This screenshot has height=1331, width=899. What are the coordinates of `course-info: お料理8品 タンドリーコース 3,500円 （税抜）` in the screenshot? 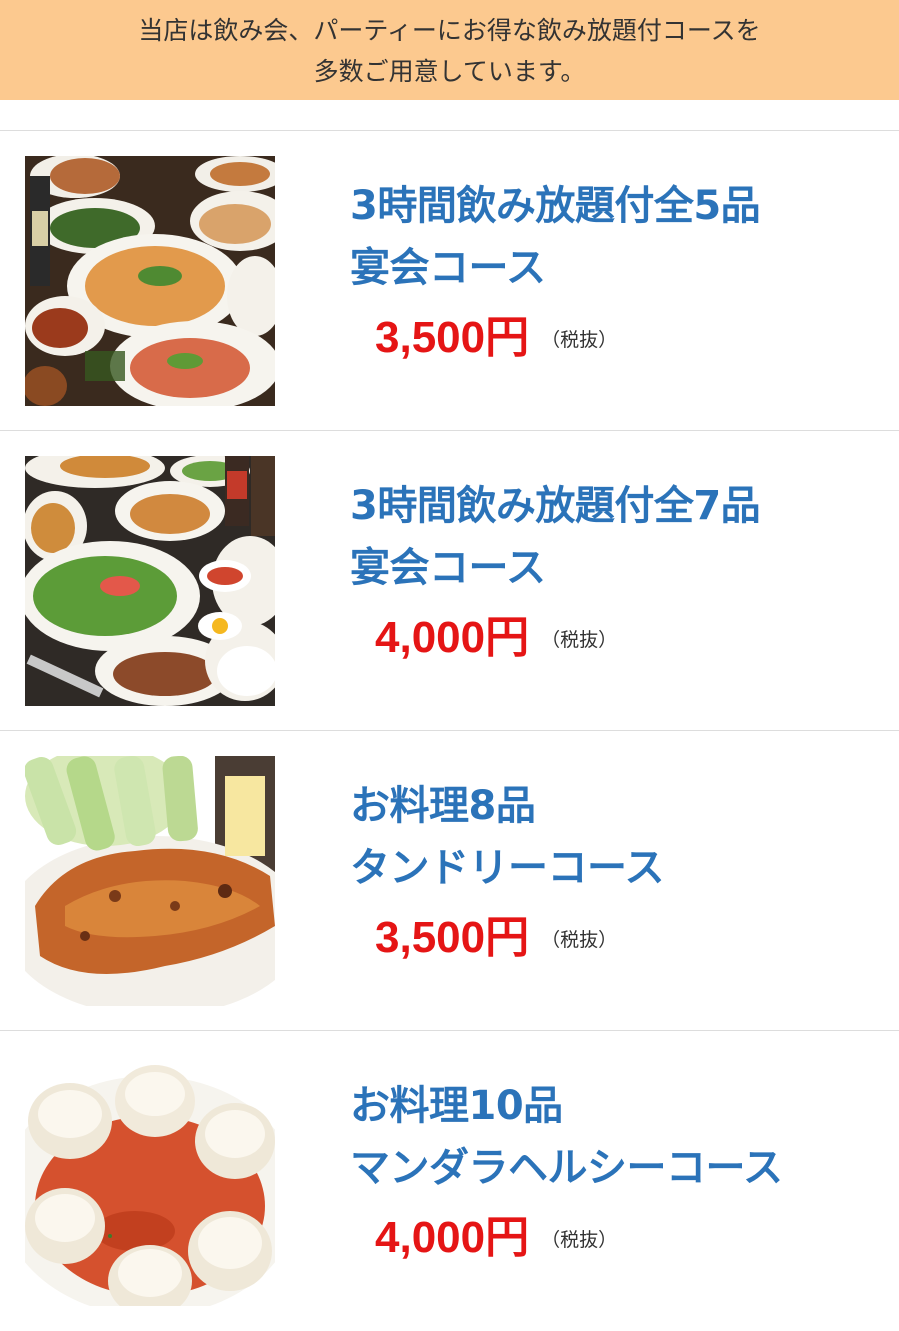 It's located at (619, 870).